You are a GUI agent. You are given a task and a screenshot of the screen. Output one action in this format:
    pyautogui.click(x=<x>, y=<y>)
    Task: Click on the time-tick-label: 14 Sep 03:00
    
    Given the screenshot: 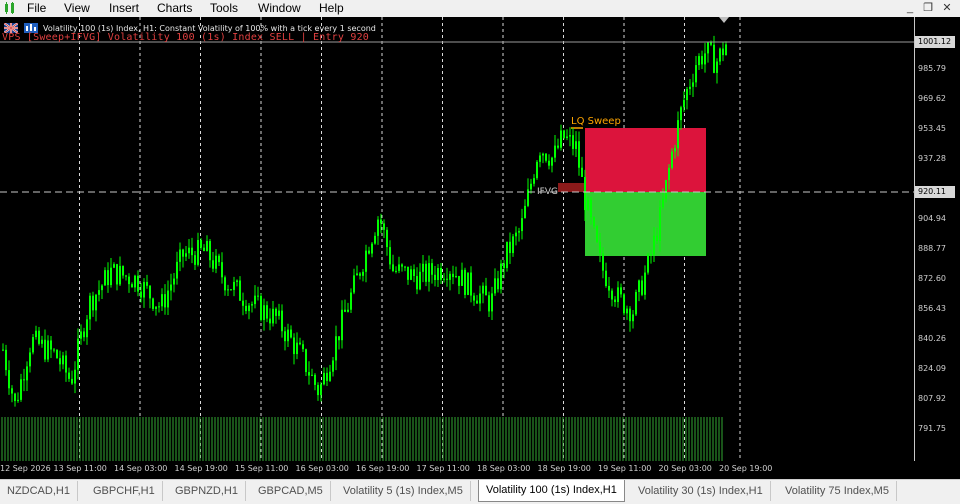 What is the action you would take?
    pyautogui.click(x=141, y=468)
    